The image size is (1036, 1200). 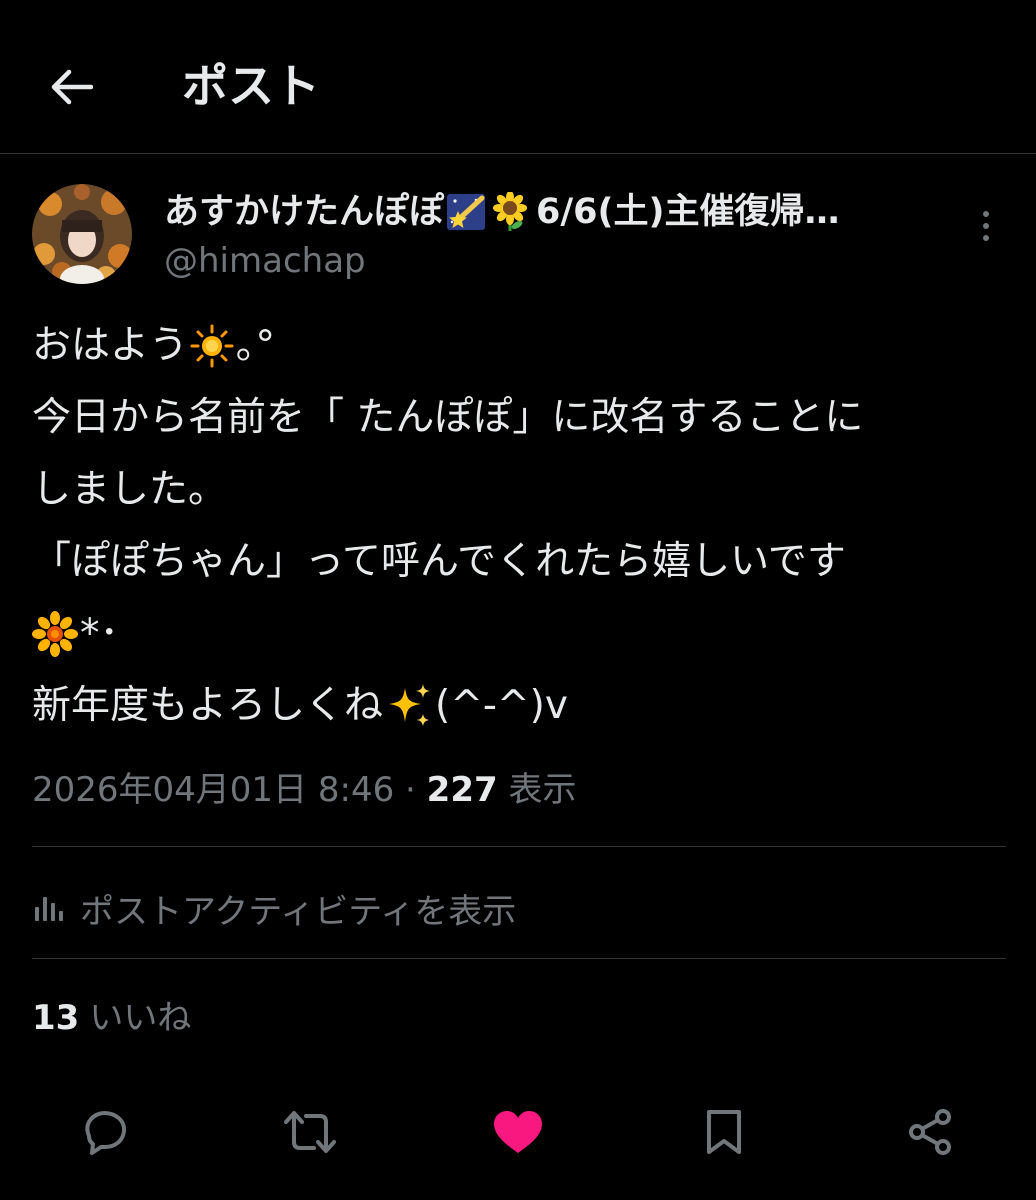 What do you see at coordinates (542, 790) in the screenshot?
I see `views-label: 表示` at bounding box center [542, 790].